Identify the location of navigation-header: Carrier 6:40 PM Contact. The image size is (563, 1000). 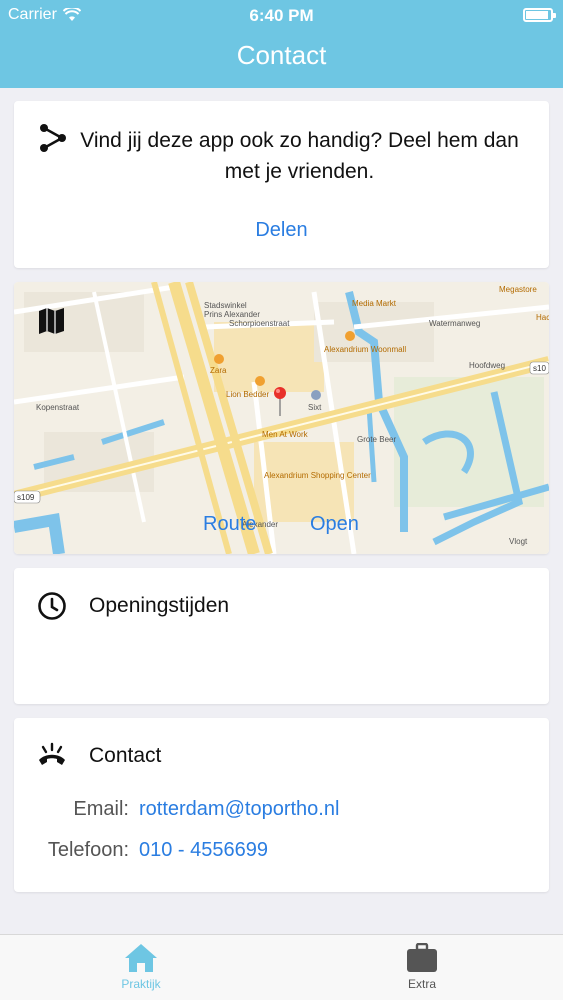
(281, 44).